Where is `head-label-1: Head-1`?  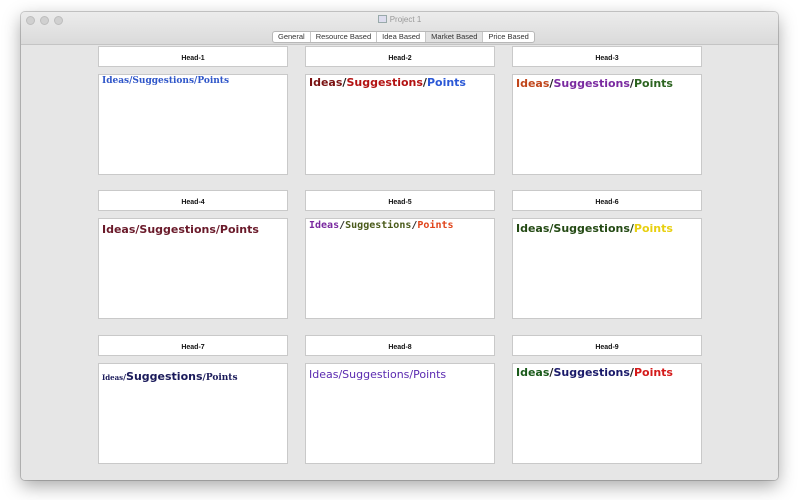 head-label-1: Head-1 is located at coordinates (193, 58).